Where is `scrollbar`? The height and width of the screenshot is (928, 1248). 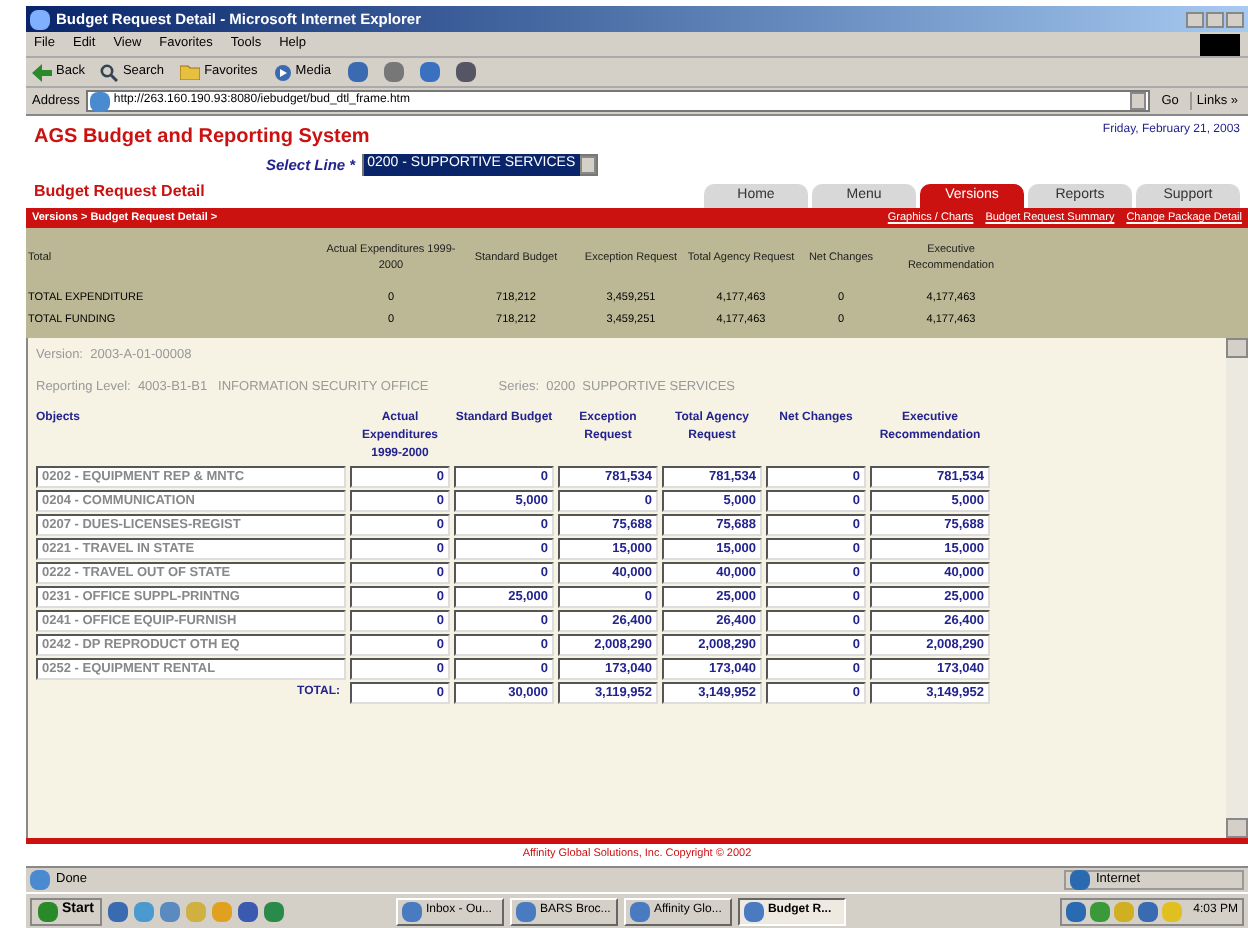 scrollbar is located at coordinates (1237, 588).